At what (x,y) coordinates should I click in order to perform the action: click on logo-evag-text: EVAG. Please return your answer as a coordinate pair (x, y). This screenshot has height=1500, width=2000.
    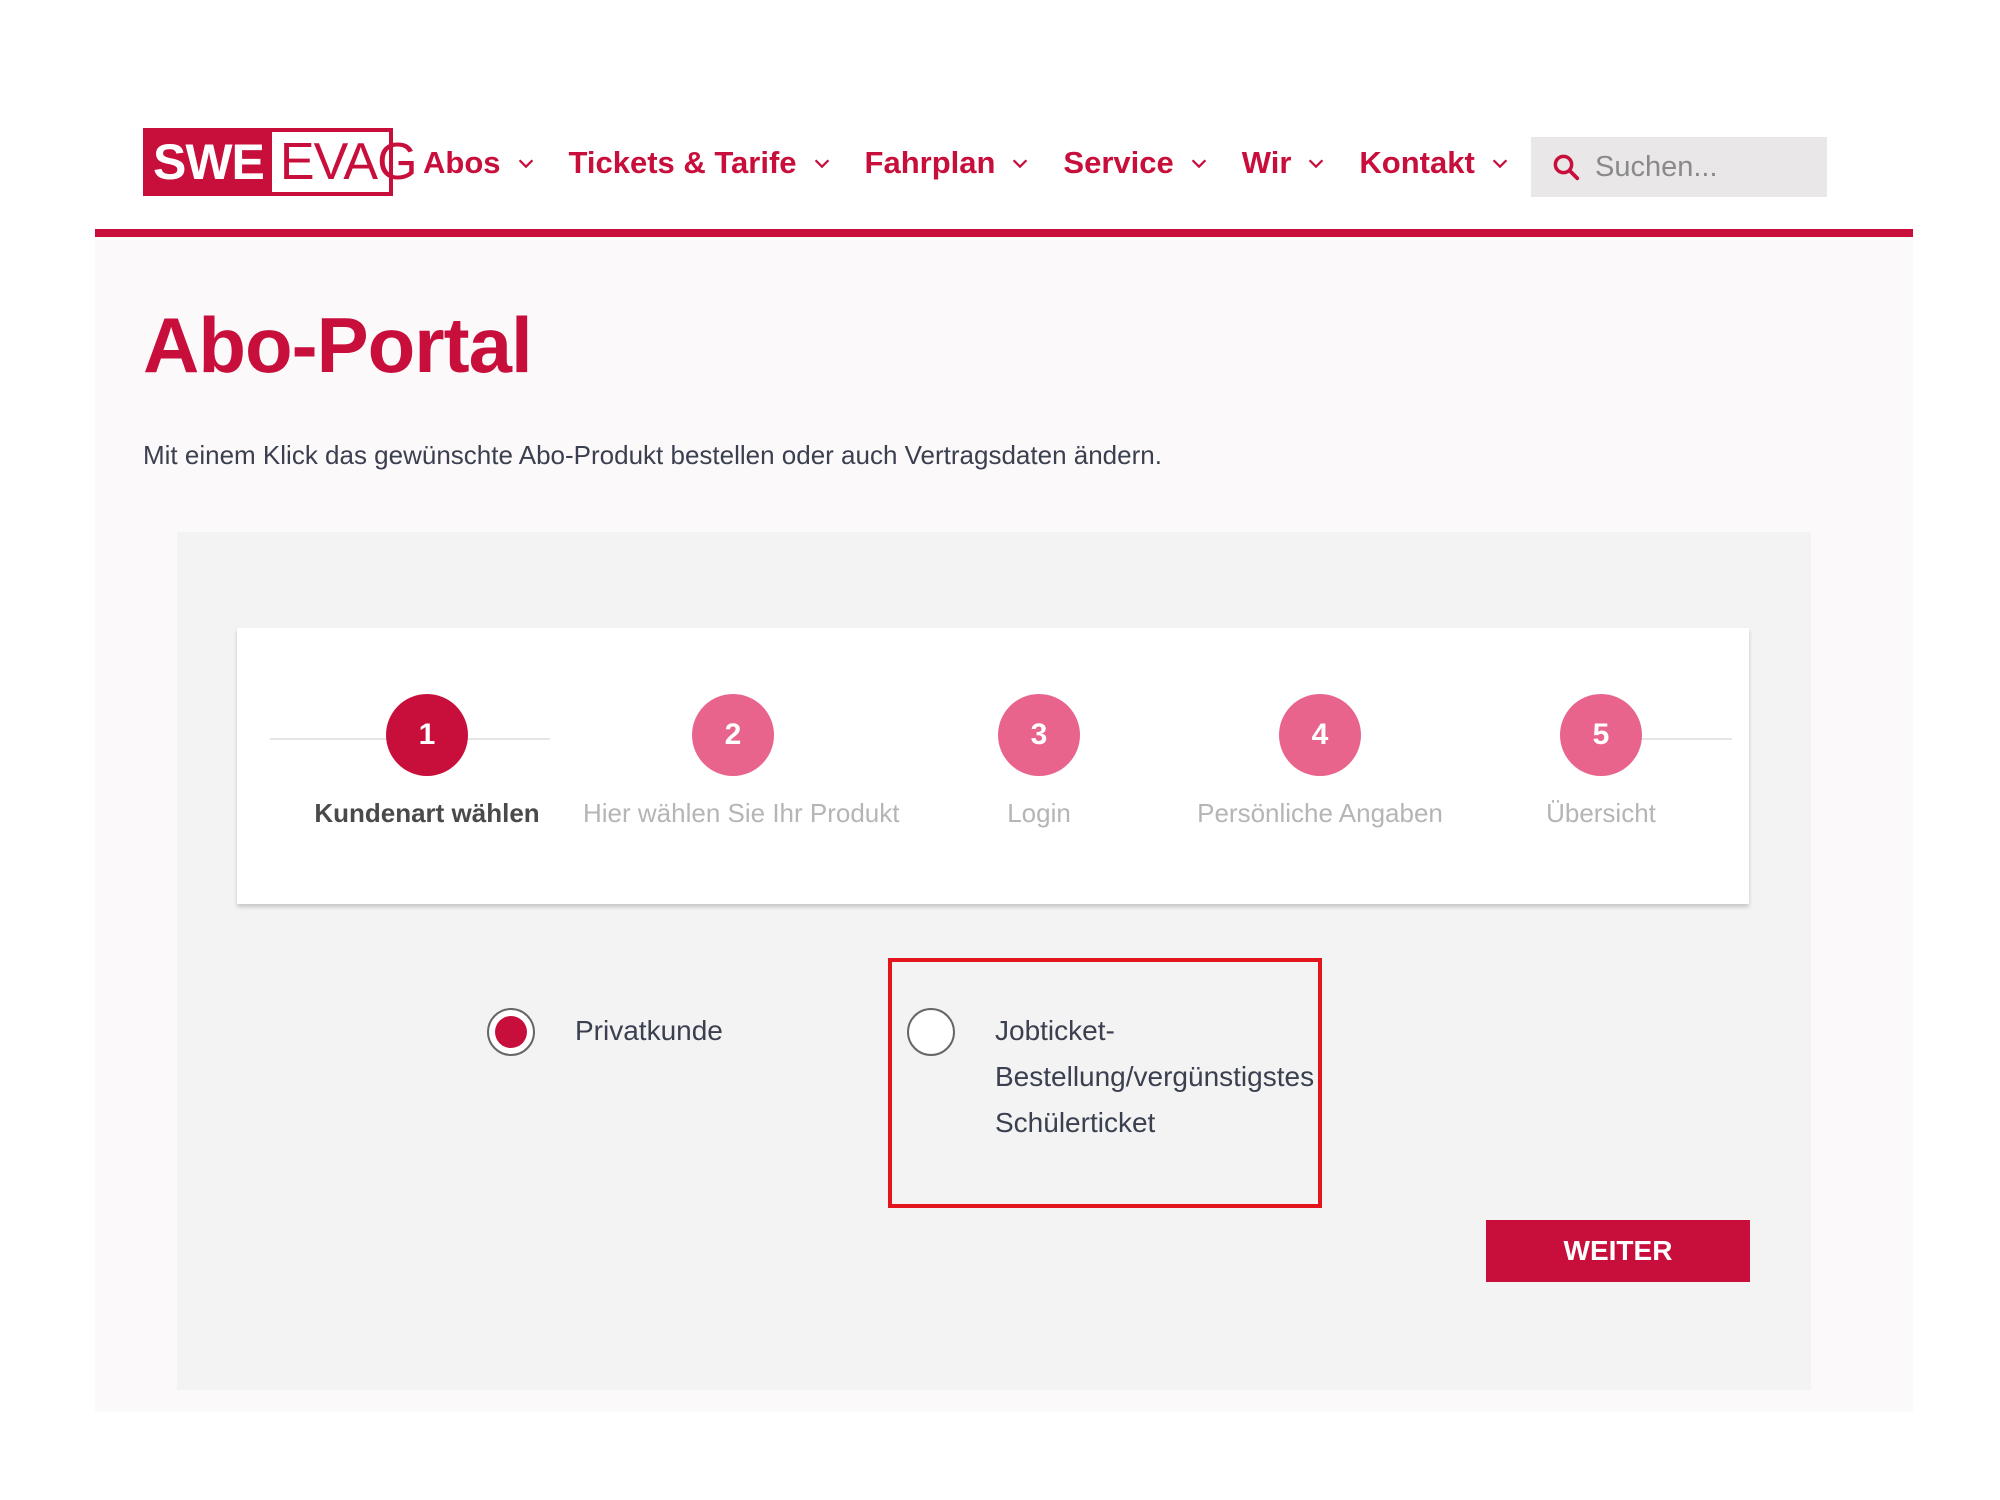
    Looking at the image, I should click on (348, 162).